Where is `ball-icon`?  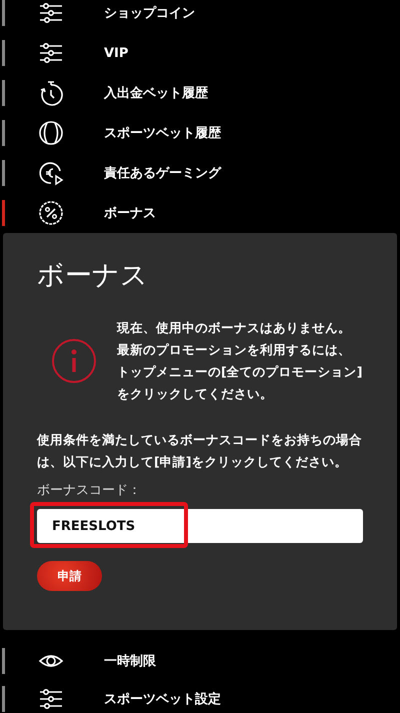
ball-icon is located at coordinates (51, 133).